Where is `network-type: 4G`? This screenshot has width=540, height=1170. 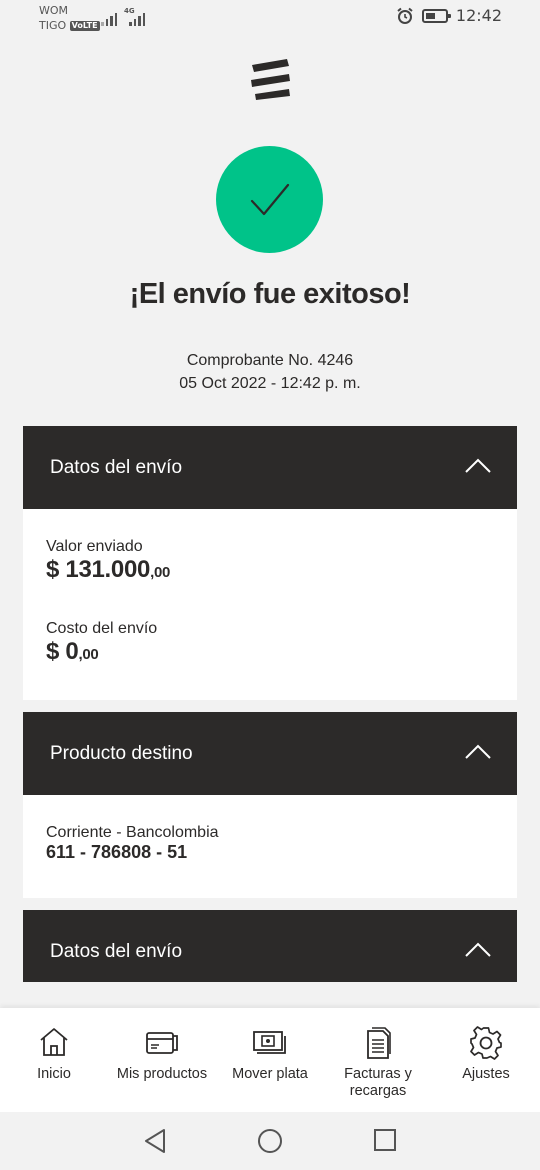
network-type: 4G is located at coordinates (129, 11).